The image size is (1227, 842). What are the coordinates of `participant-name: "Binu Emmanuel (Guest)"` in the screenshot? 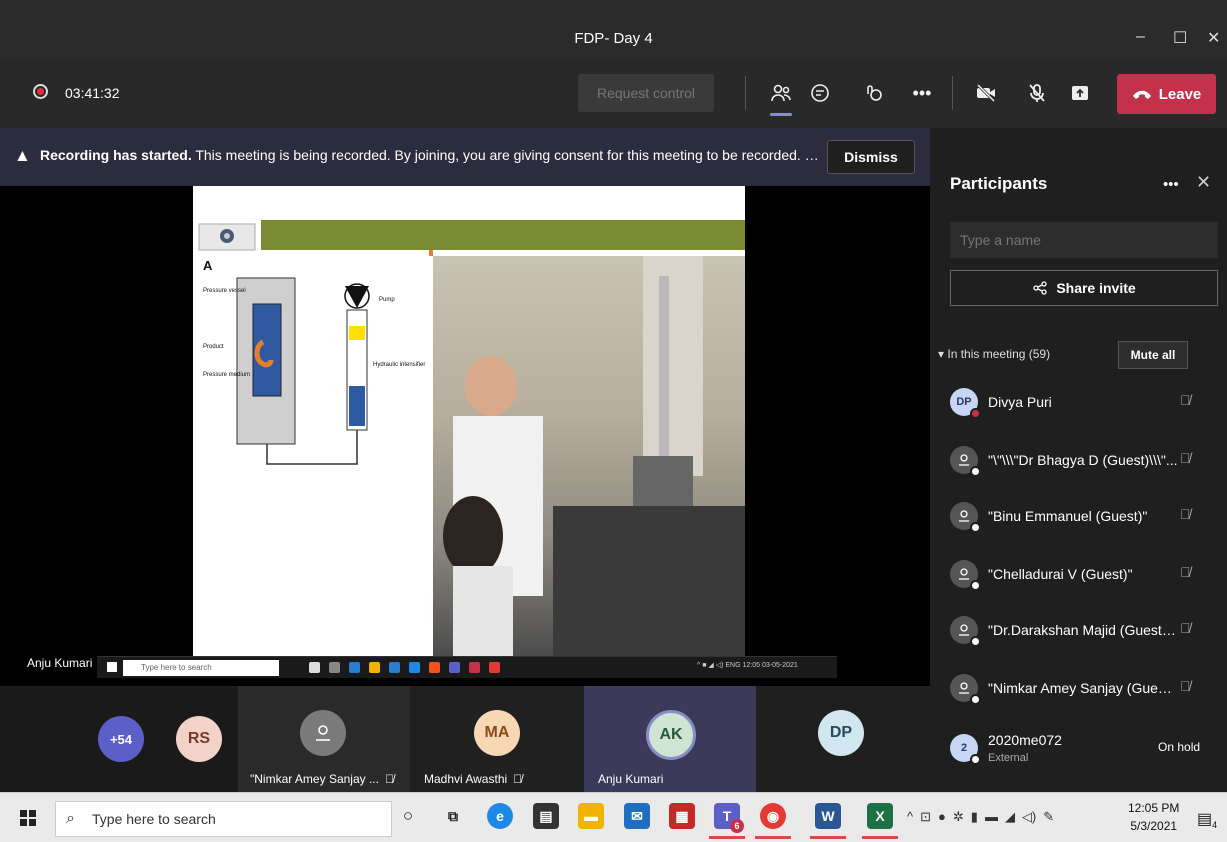 It's located at (1068, 516).